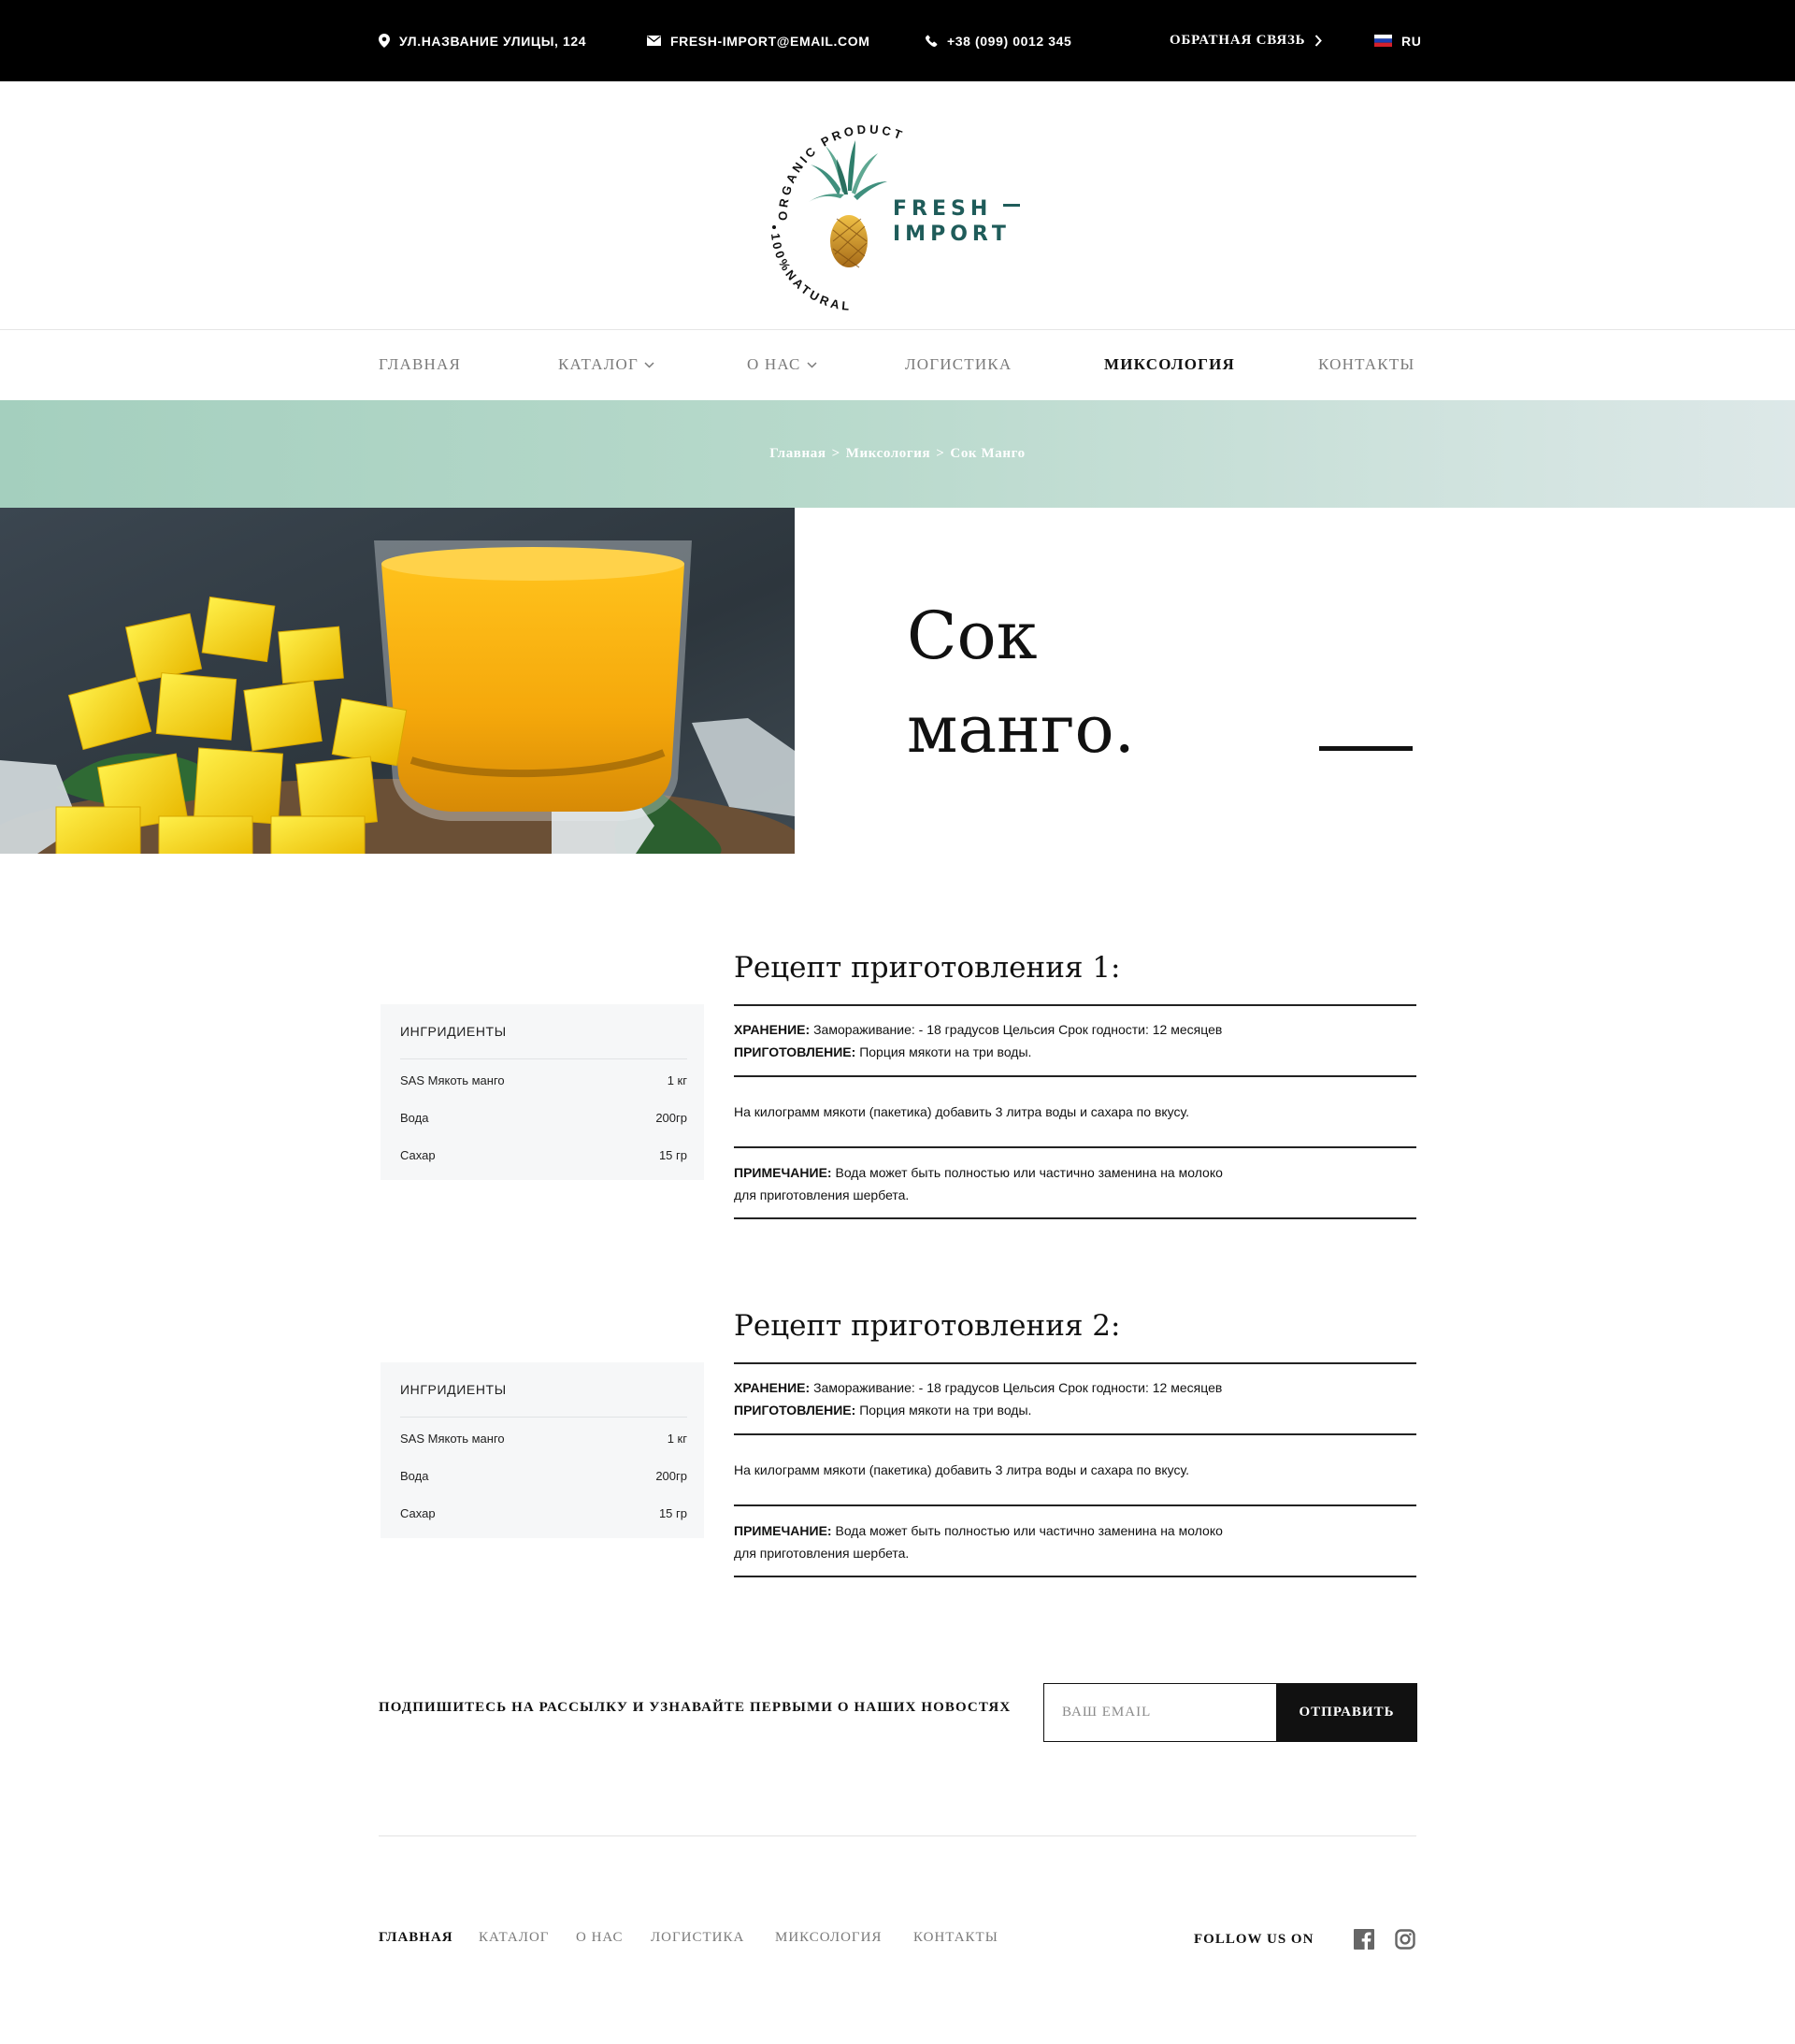  Describe the element at coordinates (943, 209) in the screenshot. I see `logo-line-fresh: FRESH` at that location.